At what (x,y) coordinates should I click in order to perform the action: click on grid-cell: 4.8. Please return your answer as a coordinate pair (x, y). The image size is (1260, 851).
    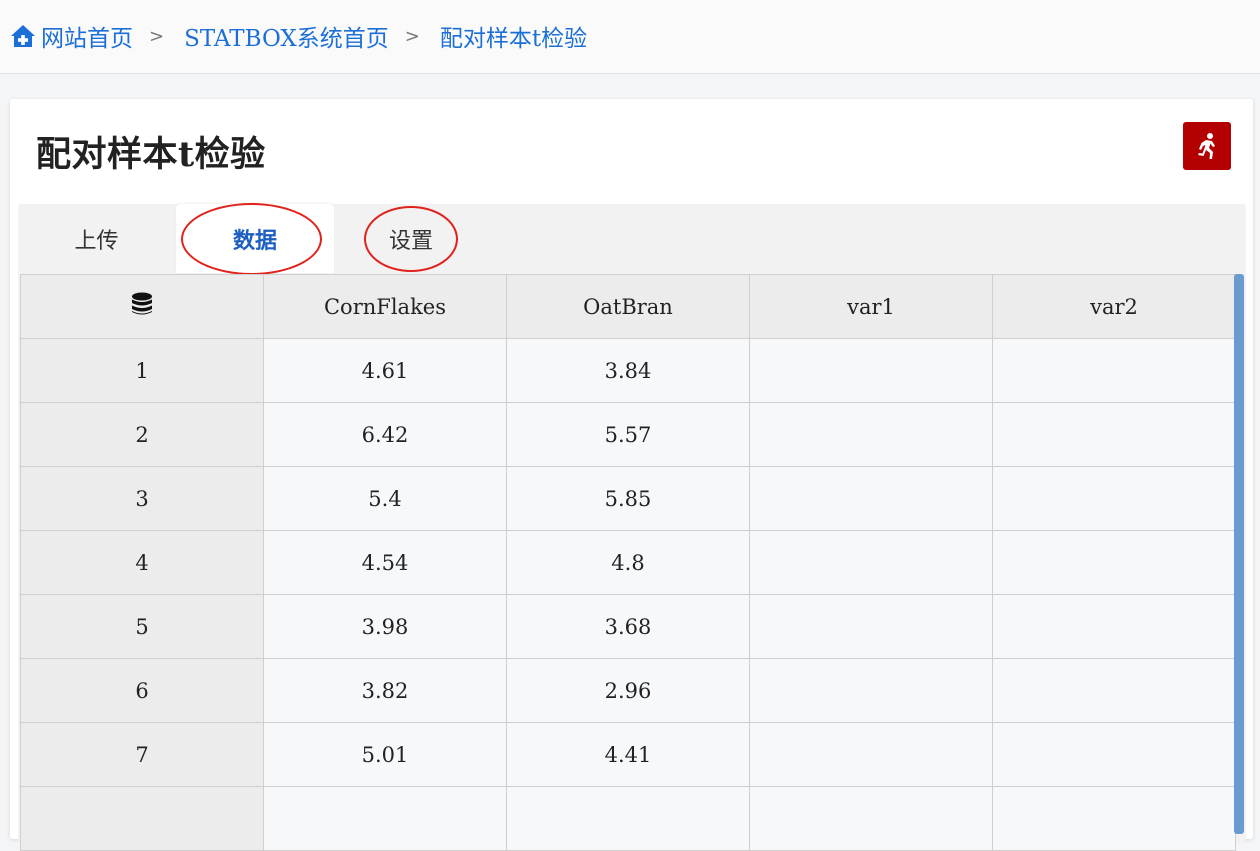
    Looking at the image, I should click on (628, 562).